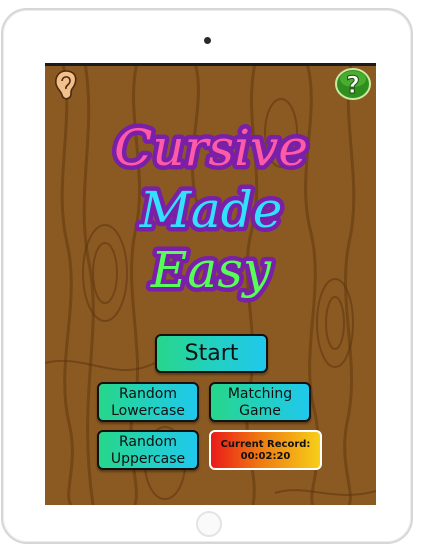  I want to click on title-made: Made, so click(211, 210).